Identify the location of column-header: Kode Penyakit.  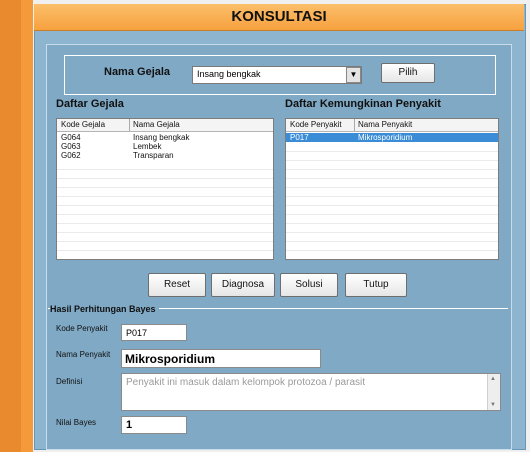
(316, 124).